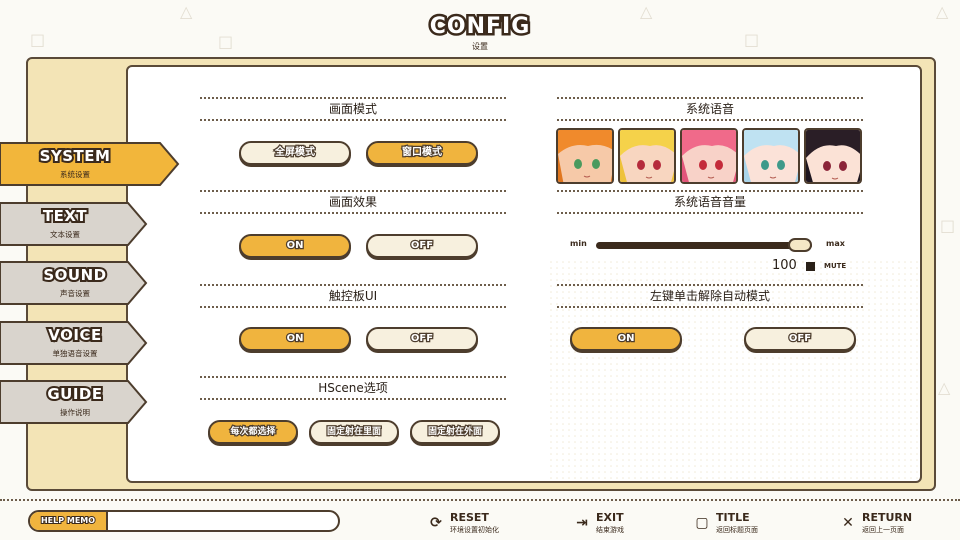 The image size is (960, 540). Describe the element at coordinates (354, 432) in the screenshot. I see `hscene-fixed-inside-button: 固定射在里面` at that location.